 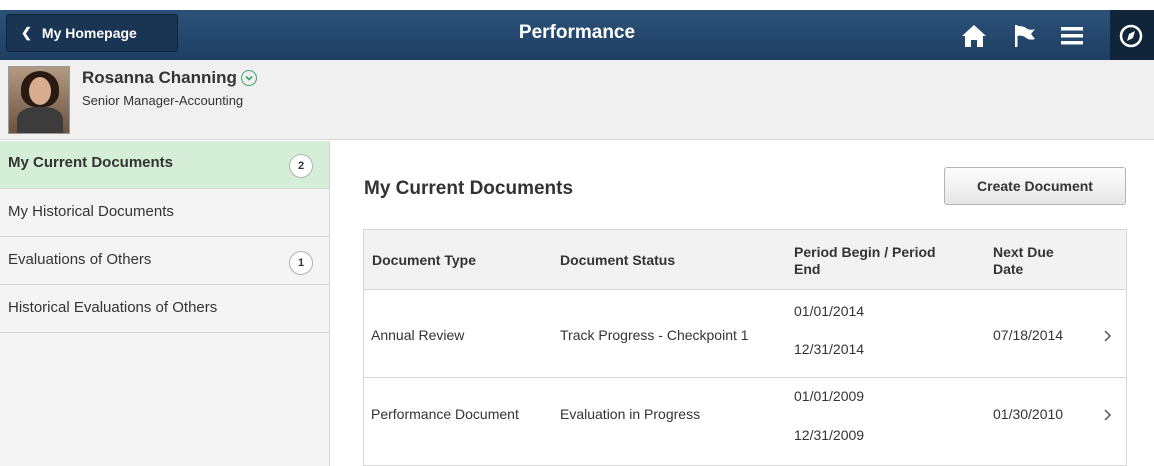 I want to click on sidebar-item-label: Evaluations of Others, so click(x=80, y=259).